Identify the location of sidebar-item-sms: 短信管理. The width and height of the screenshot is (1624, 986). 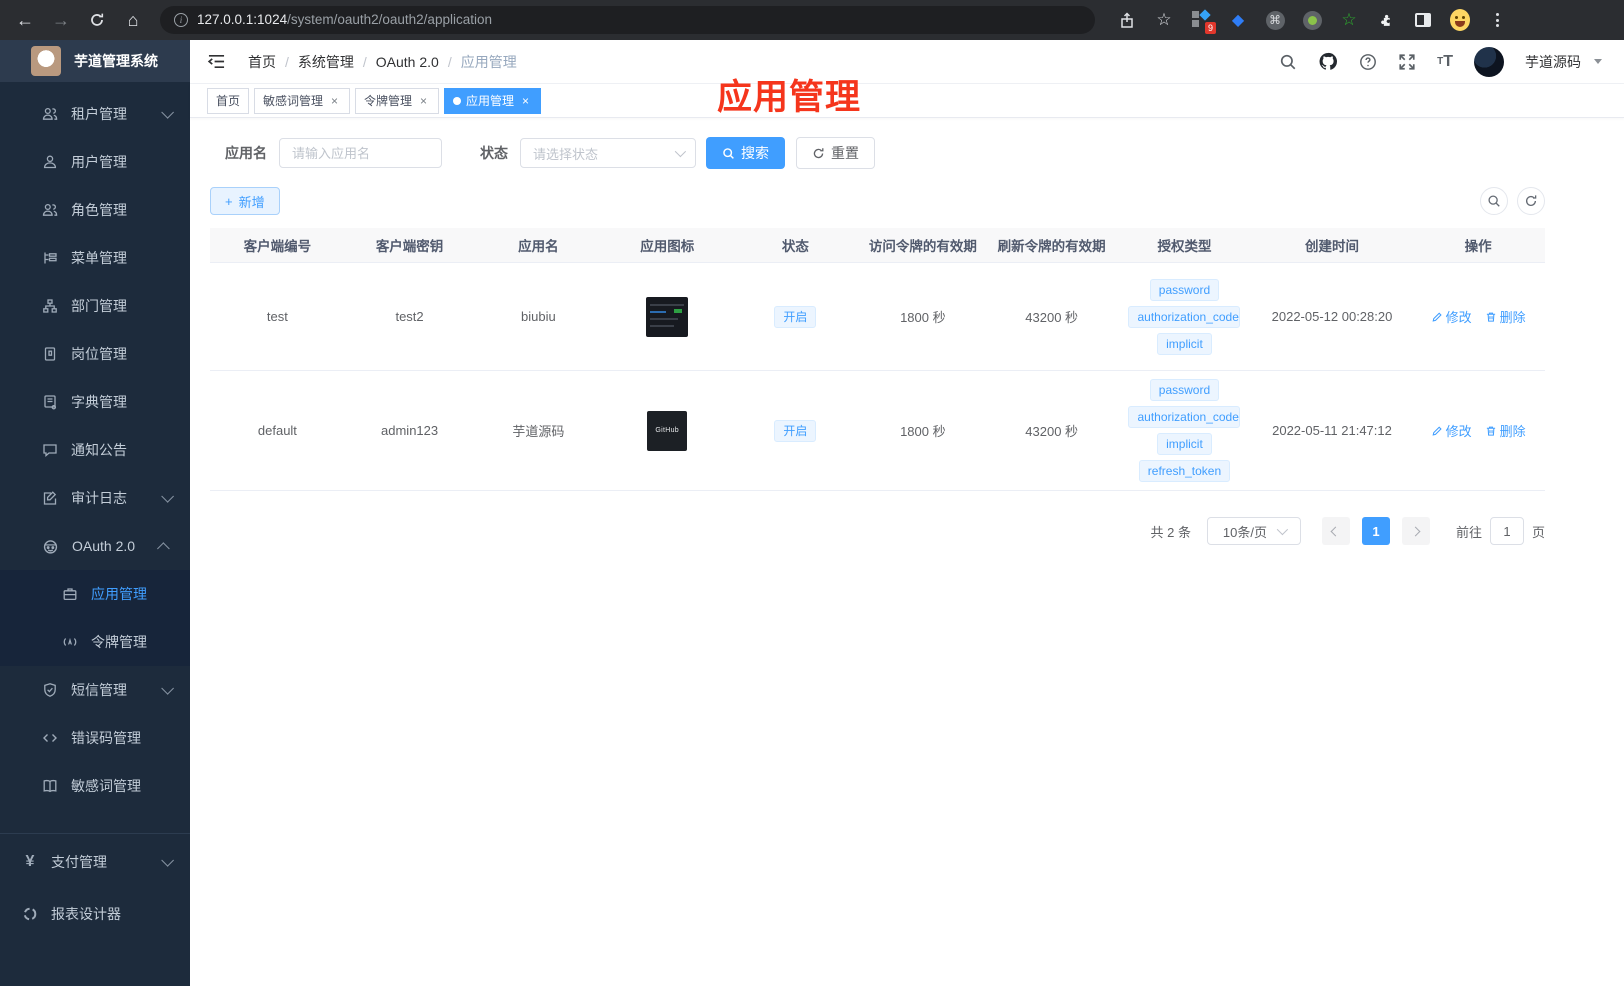
(95, 690).